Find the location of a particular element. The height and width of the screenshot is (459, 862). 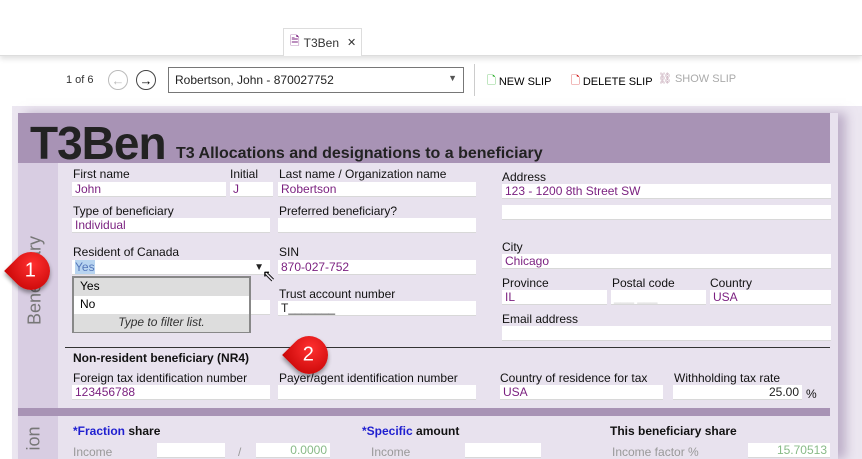

record-position: 1 of 6 is located at coordinates (80, 80).